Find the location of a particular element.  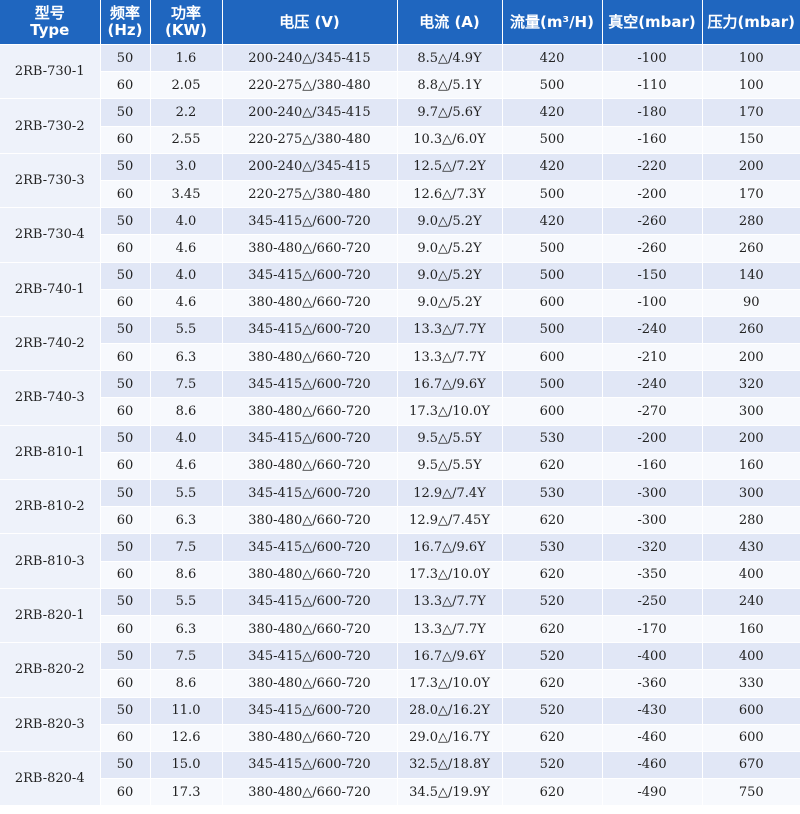

power-cell: 8.6 is located at coordinates (186, 411).